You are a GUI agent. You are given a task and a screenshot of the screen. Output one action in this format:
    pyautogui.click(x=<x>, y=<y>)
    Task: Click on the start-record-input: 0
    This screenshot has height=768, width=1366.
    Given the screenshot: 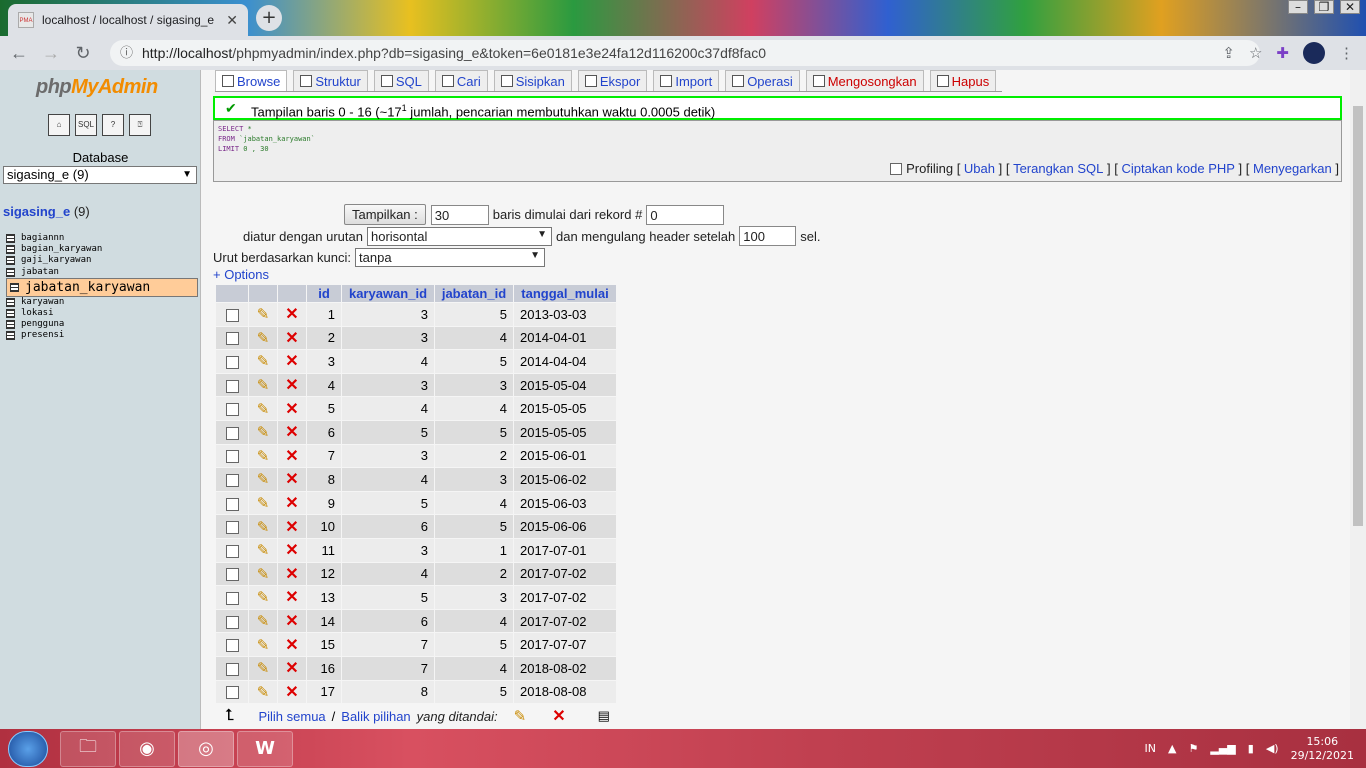 What is the action you would take?
    pyautogui.click(x=685, y=214)
    